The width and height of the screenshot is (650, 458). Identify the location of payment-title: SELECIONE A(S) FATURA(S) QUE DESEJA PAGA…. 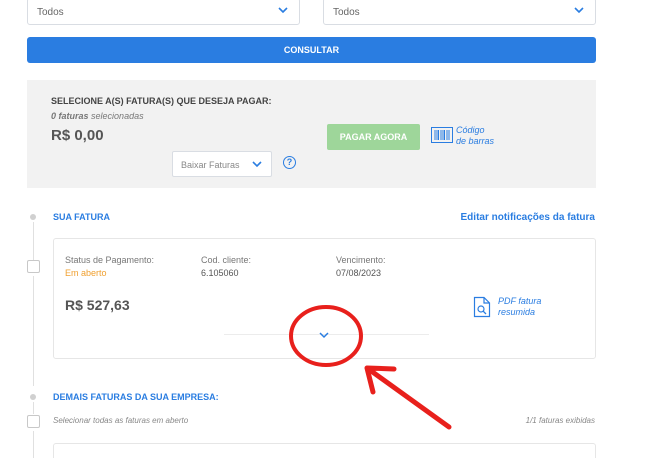
(161, 101).